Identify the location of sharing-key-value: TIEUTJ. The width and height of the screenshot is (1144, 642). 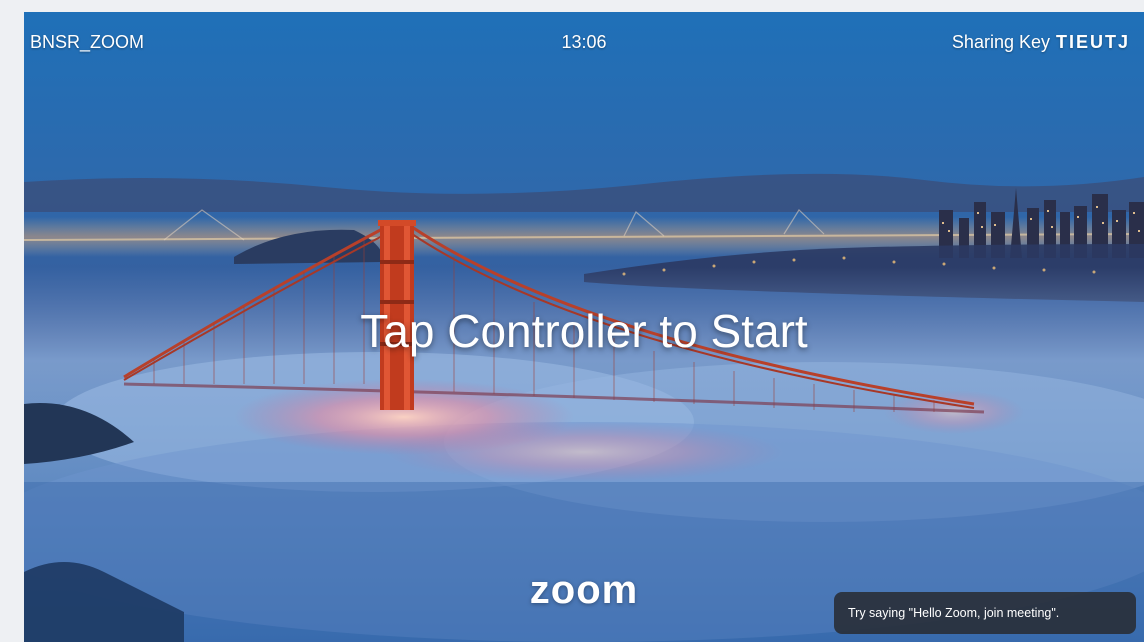
(1092, 42).